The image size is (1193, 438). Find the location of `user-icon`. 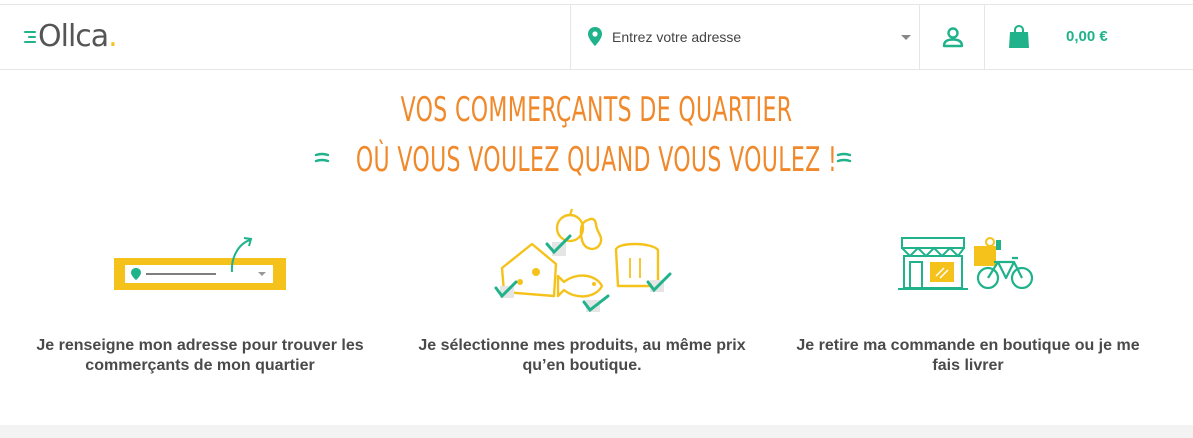

user-icon is located at coordinates (952, 37).